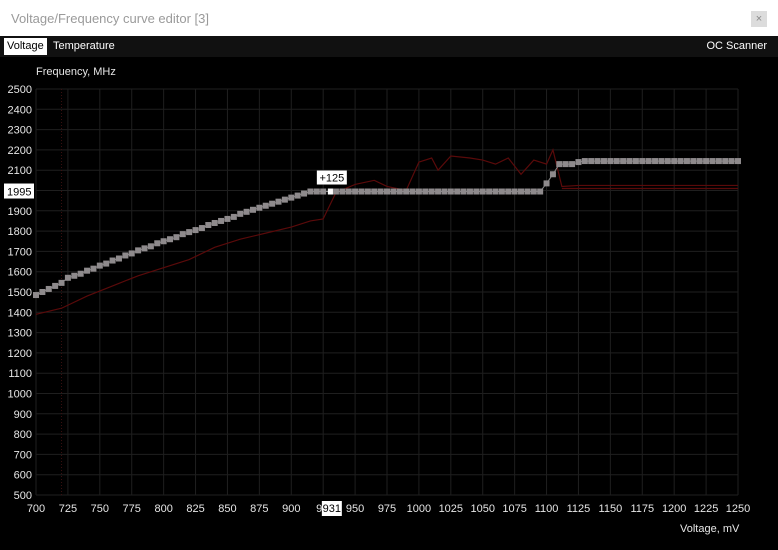 Image resolution: width=778 pixels, height=550 pixels. I want to click on x-tick-label: 1075, so click(514, 509).